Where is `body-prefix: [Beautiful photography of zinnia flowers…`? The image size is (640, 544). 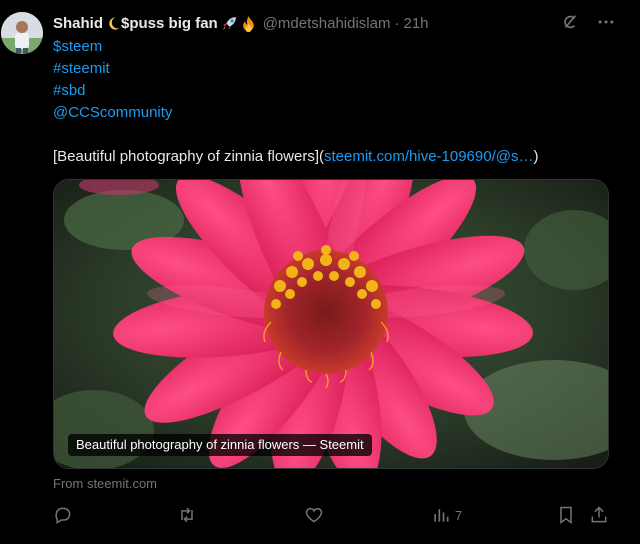 body-prefix: [Beautiful photography of zinnia flowers… is located at coordinates (188, 156).